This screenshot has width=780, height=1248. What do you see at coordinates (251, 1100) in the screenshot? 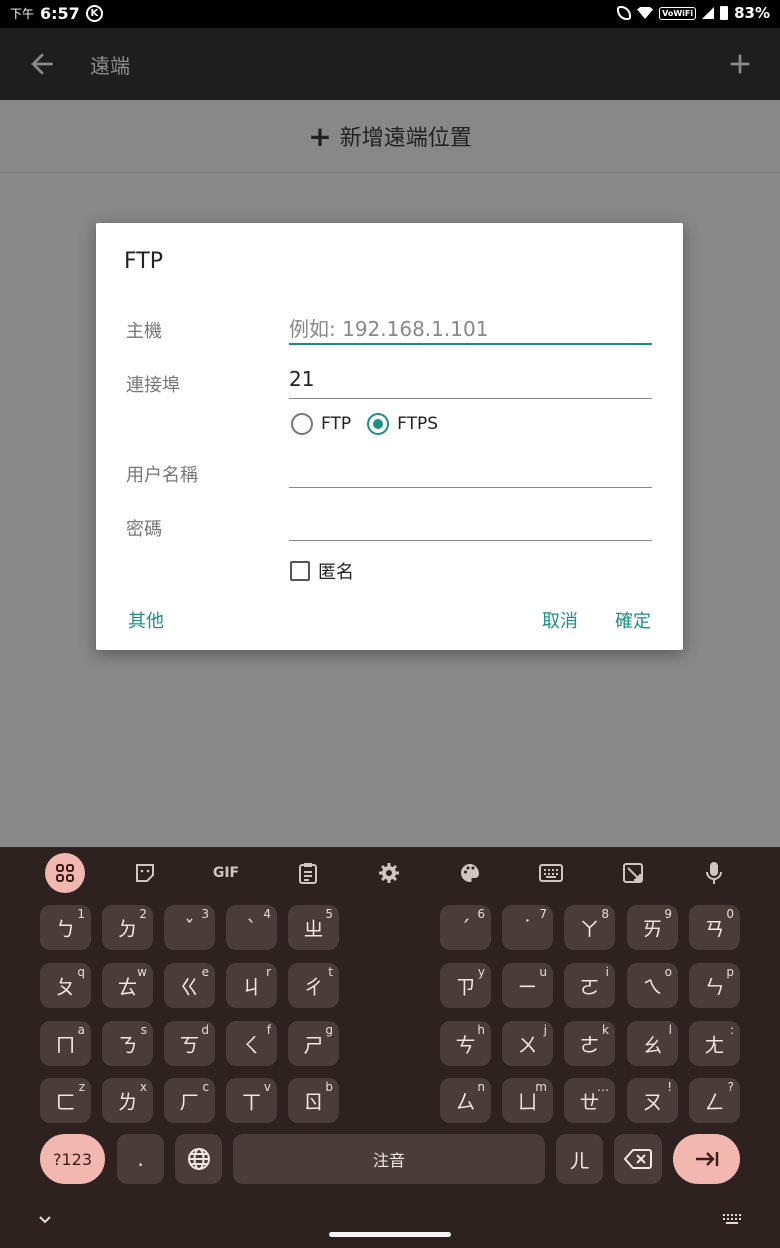
I see `key-v: ㄒv` at bounding box center [251, 1100].